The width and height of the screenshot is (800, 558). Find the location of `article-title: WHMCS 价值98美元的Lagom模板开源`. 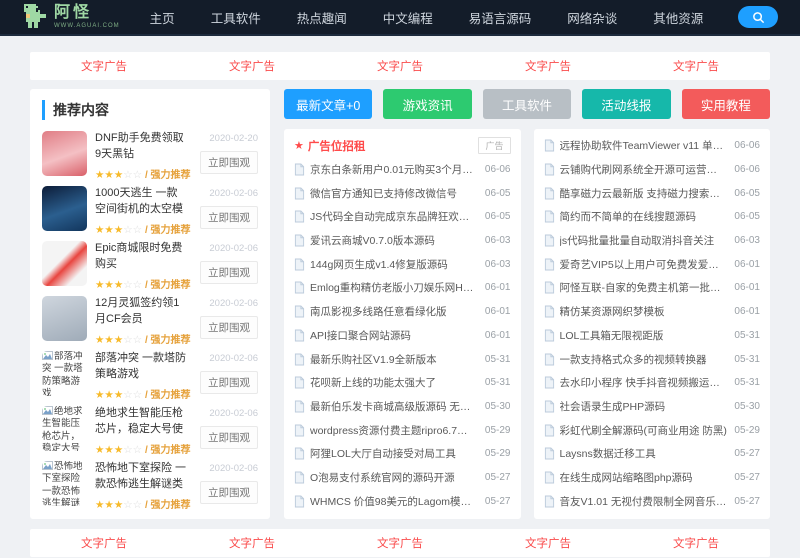

article-title: WHMCS 价值98美元的Lagom模板开源 is located at coordinates (394, 501).